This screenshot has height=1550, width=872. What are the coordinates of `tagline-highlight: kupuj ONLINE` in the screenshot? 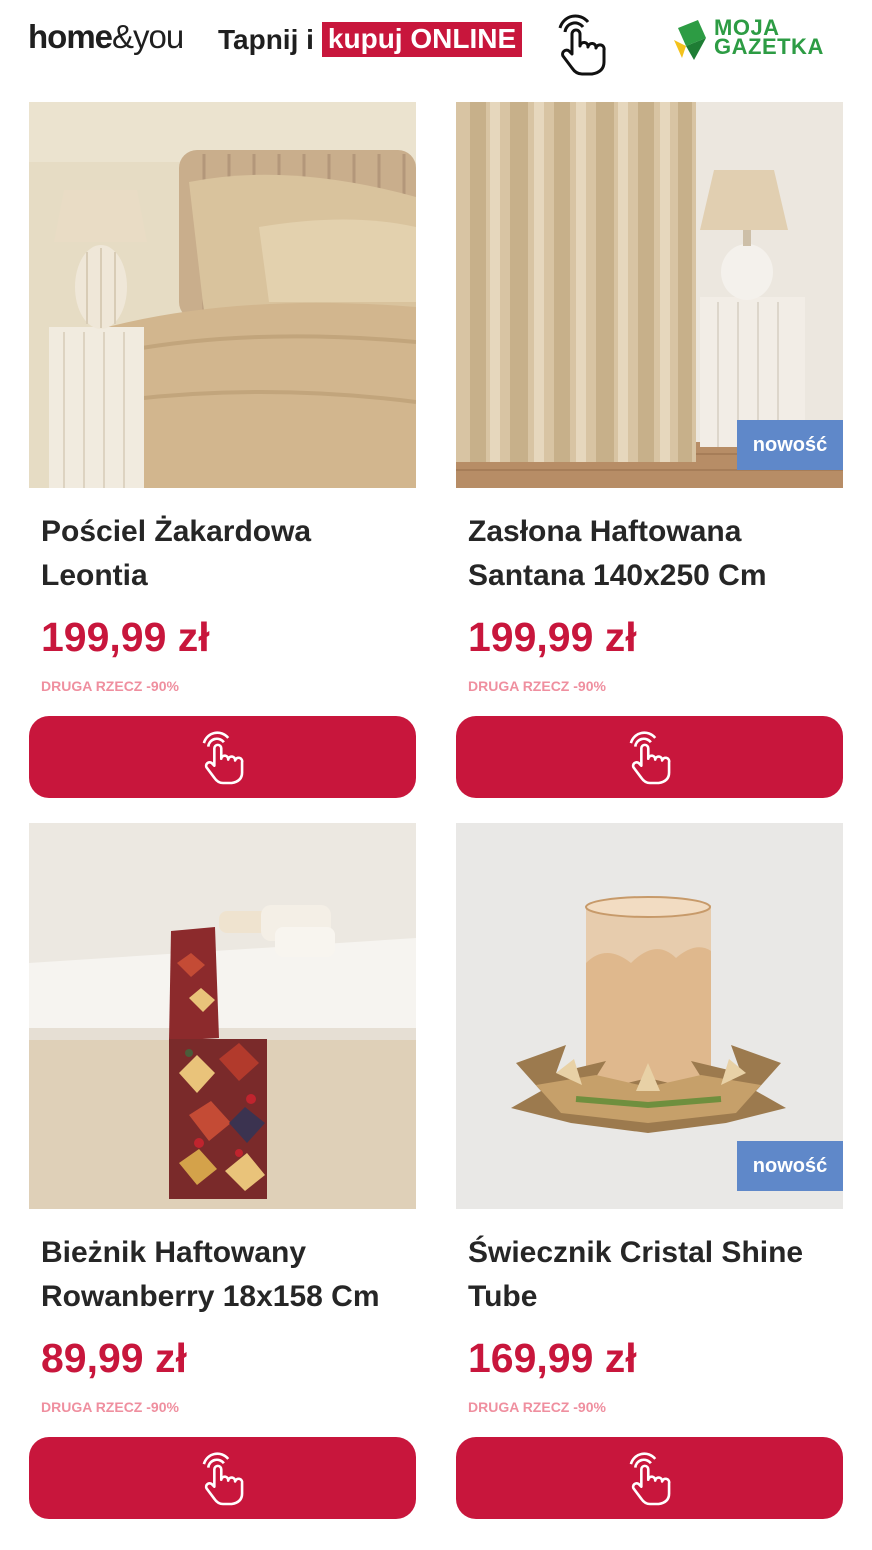 It's located at (422, 39).